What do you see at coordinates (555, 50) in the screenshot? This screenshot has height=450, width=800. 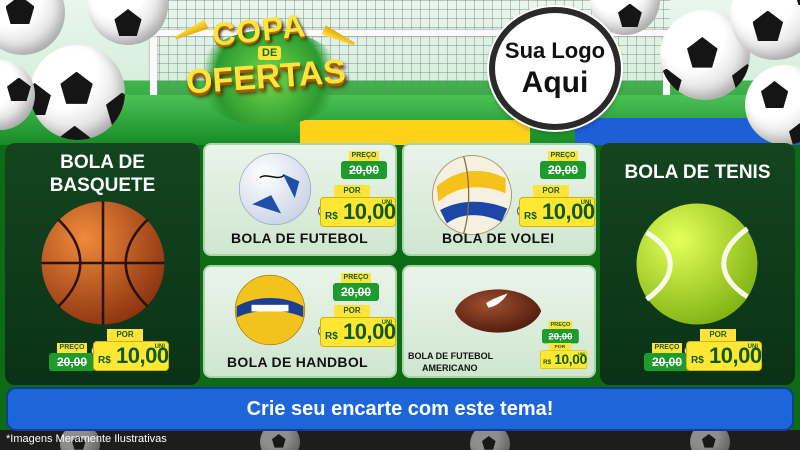 I see `brand-logo-line1: Sua Logo` at bounding box center [555, 50].